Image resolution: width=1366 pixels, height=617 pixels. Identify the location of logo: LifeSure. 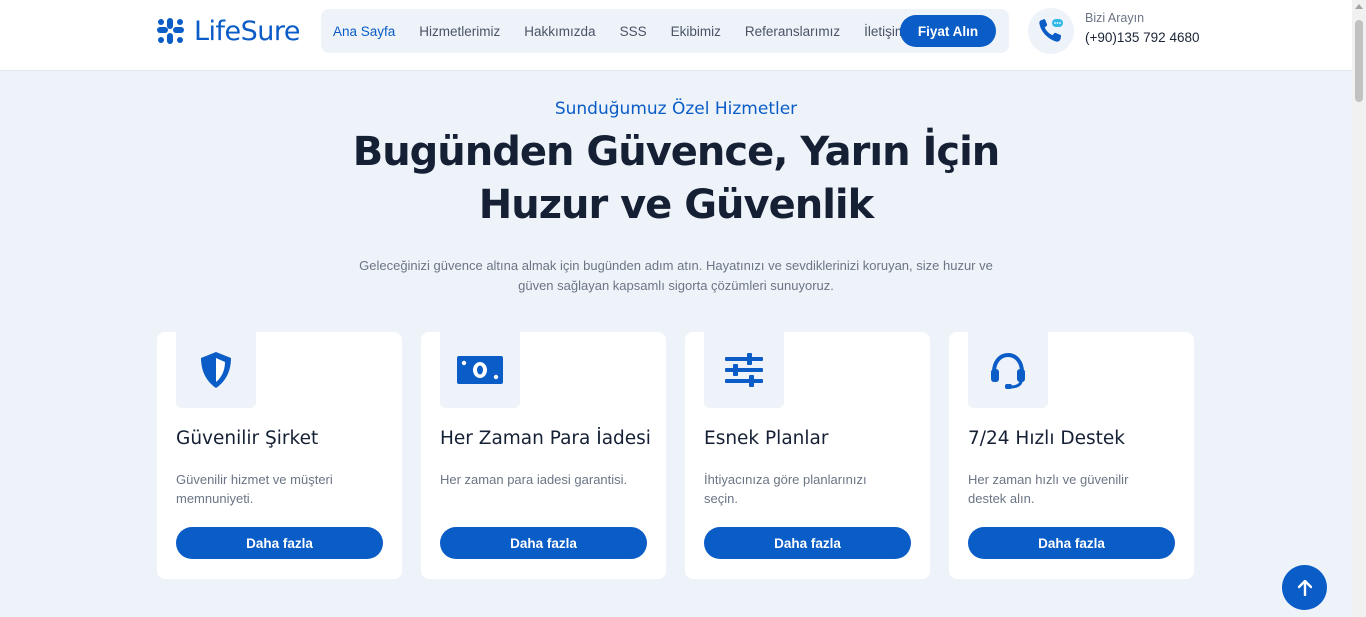
(228, 31).